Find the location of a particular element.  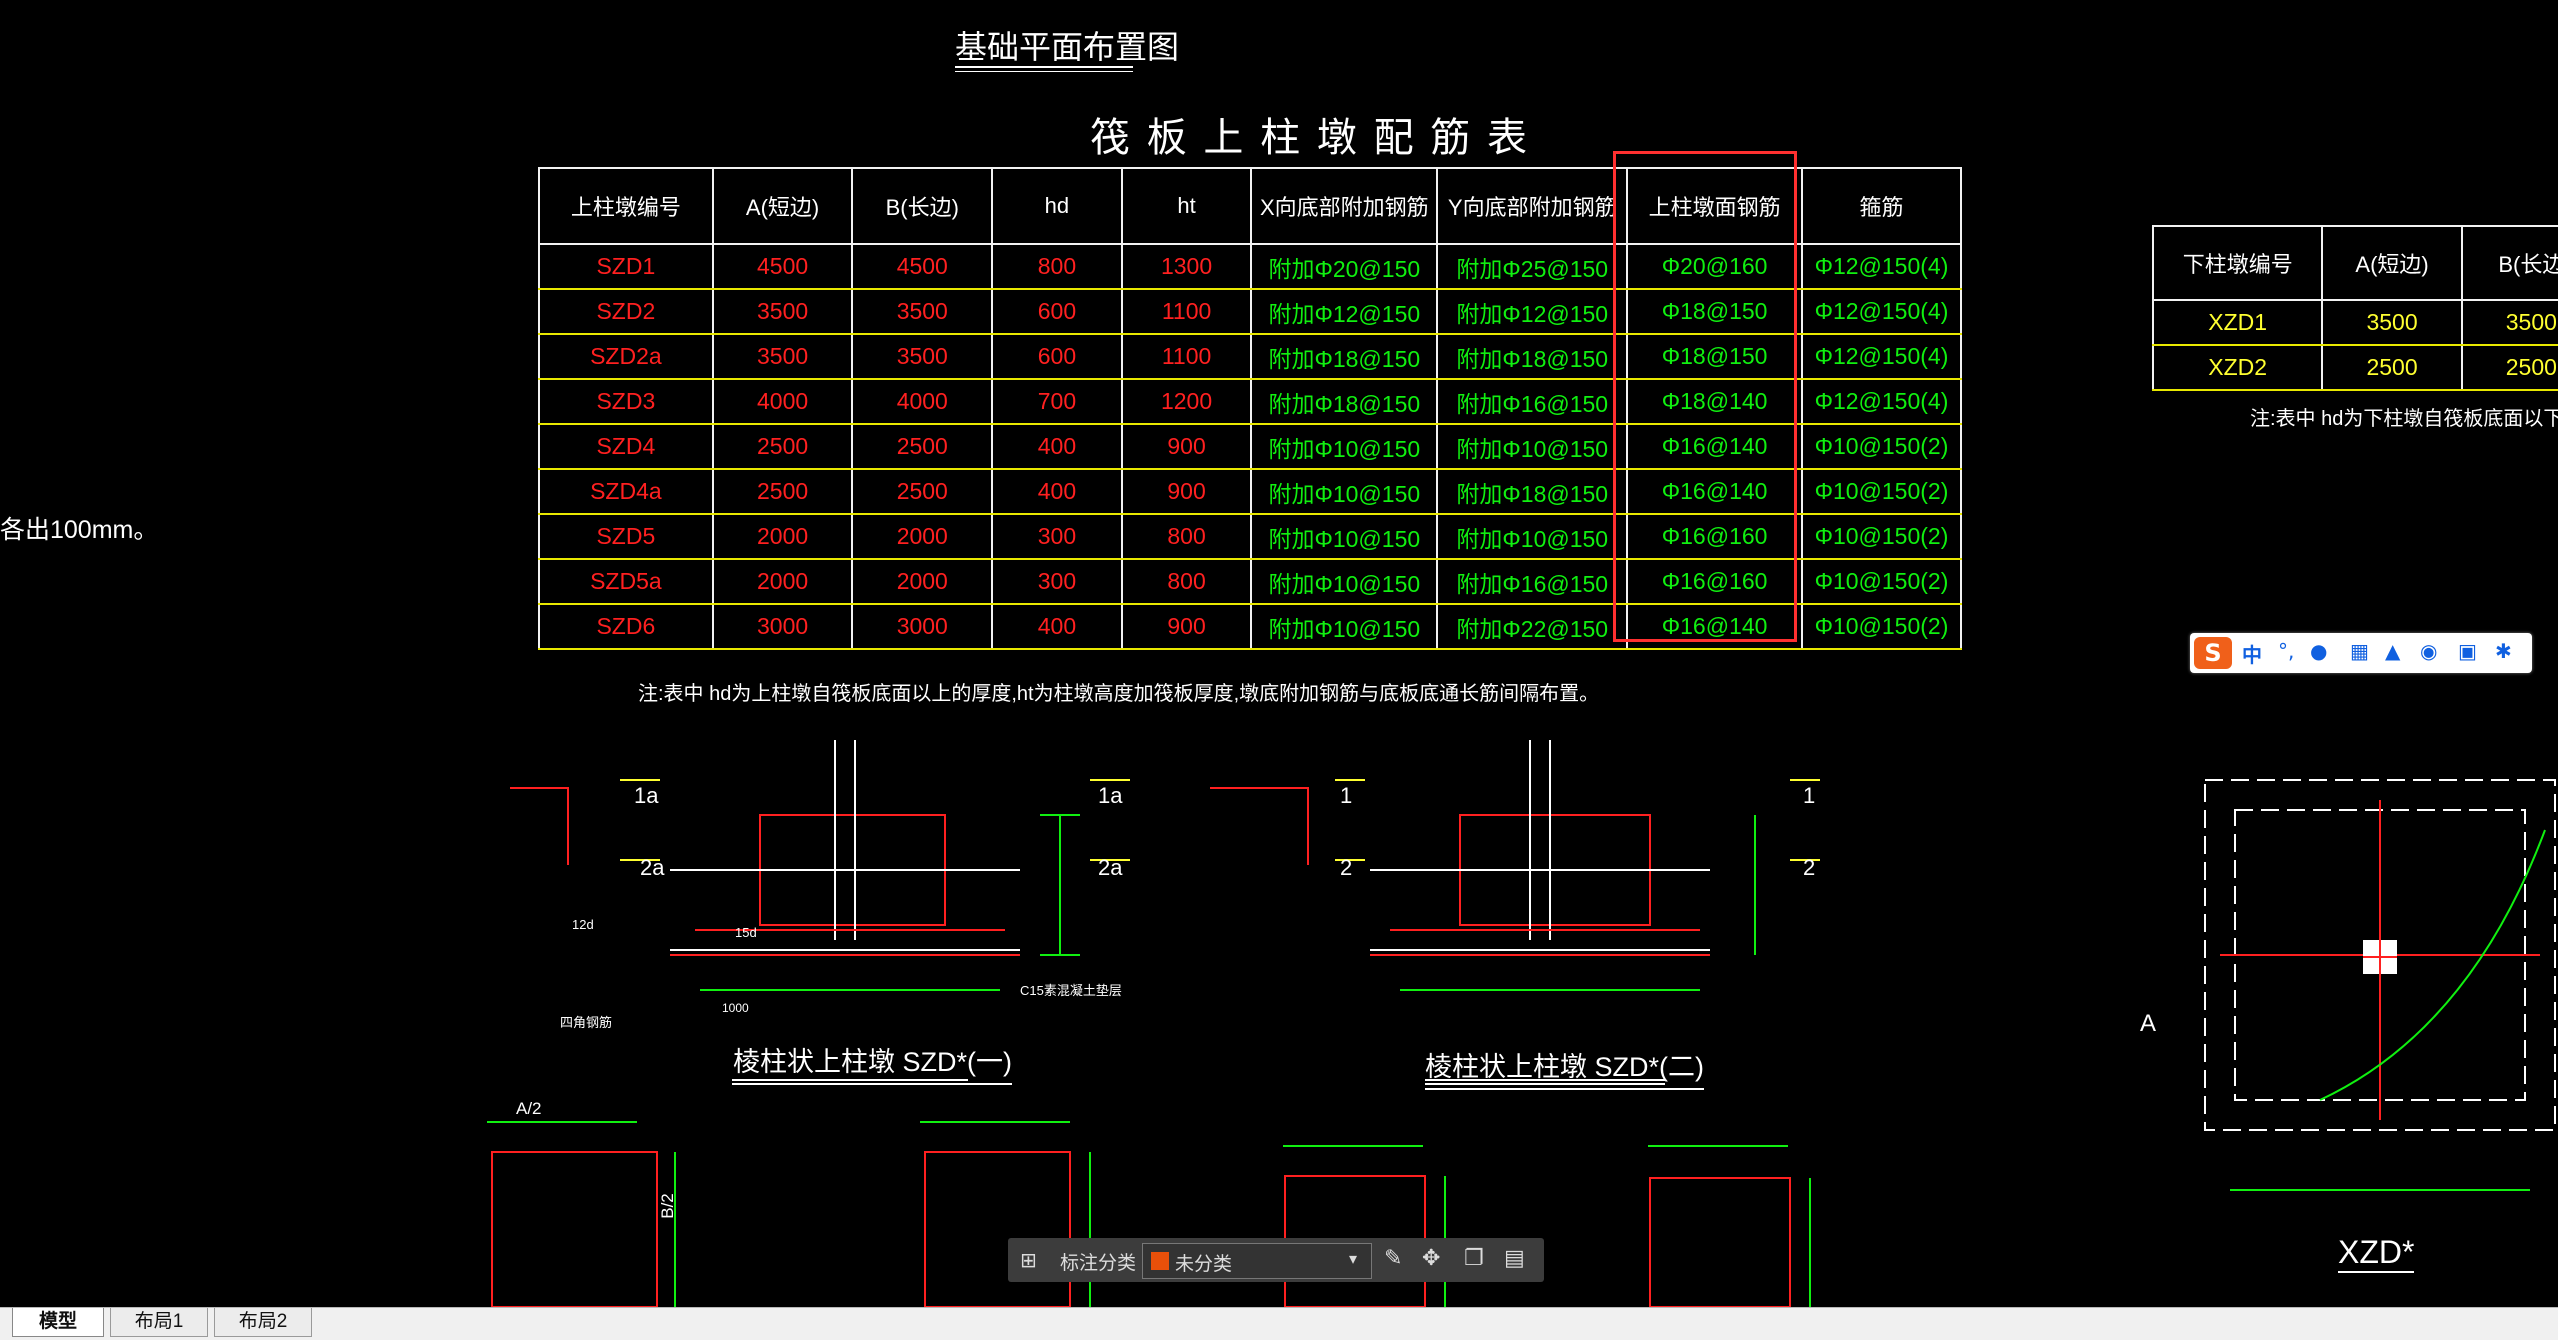

punctuation-icon: °, is located at coordinates (2286, 651).